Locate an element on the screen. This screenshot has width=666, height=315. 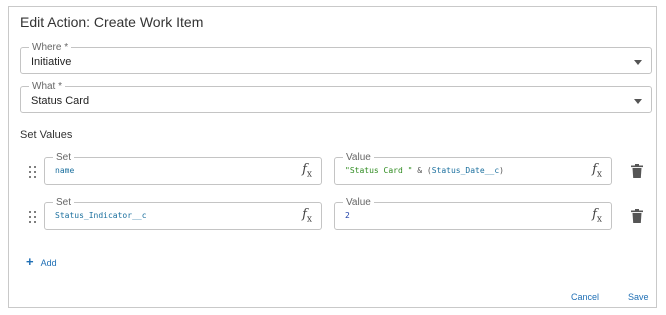
what-select: What * Status Card is located at coordinates (336, 97).